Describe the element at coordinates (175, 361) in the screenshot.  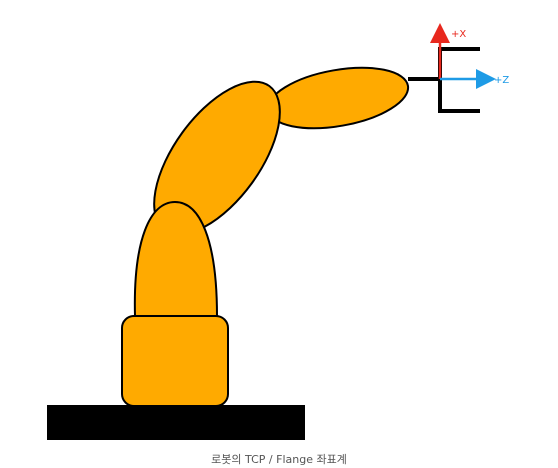
I see `robot-base-block` at that location.